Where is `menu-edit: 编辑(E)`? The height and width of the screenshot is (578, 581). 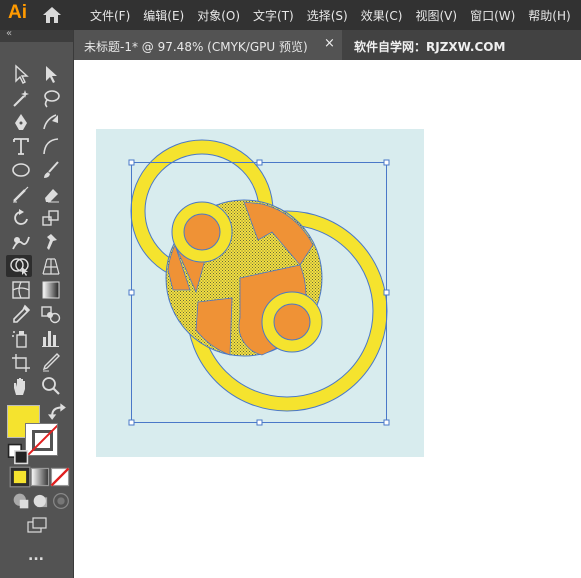 menu-edit: 编辑(E) is located at coordinates (163, 15).